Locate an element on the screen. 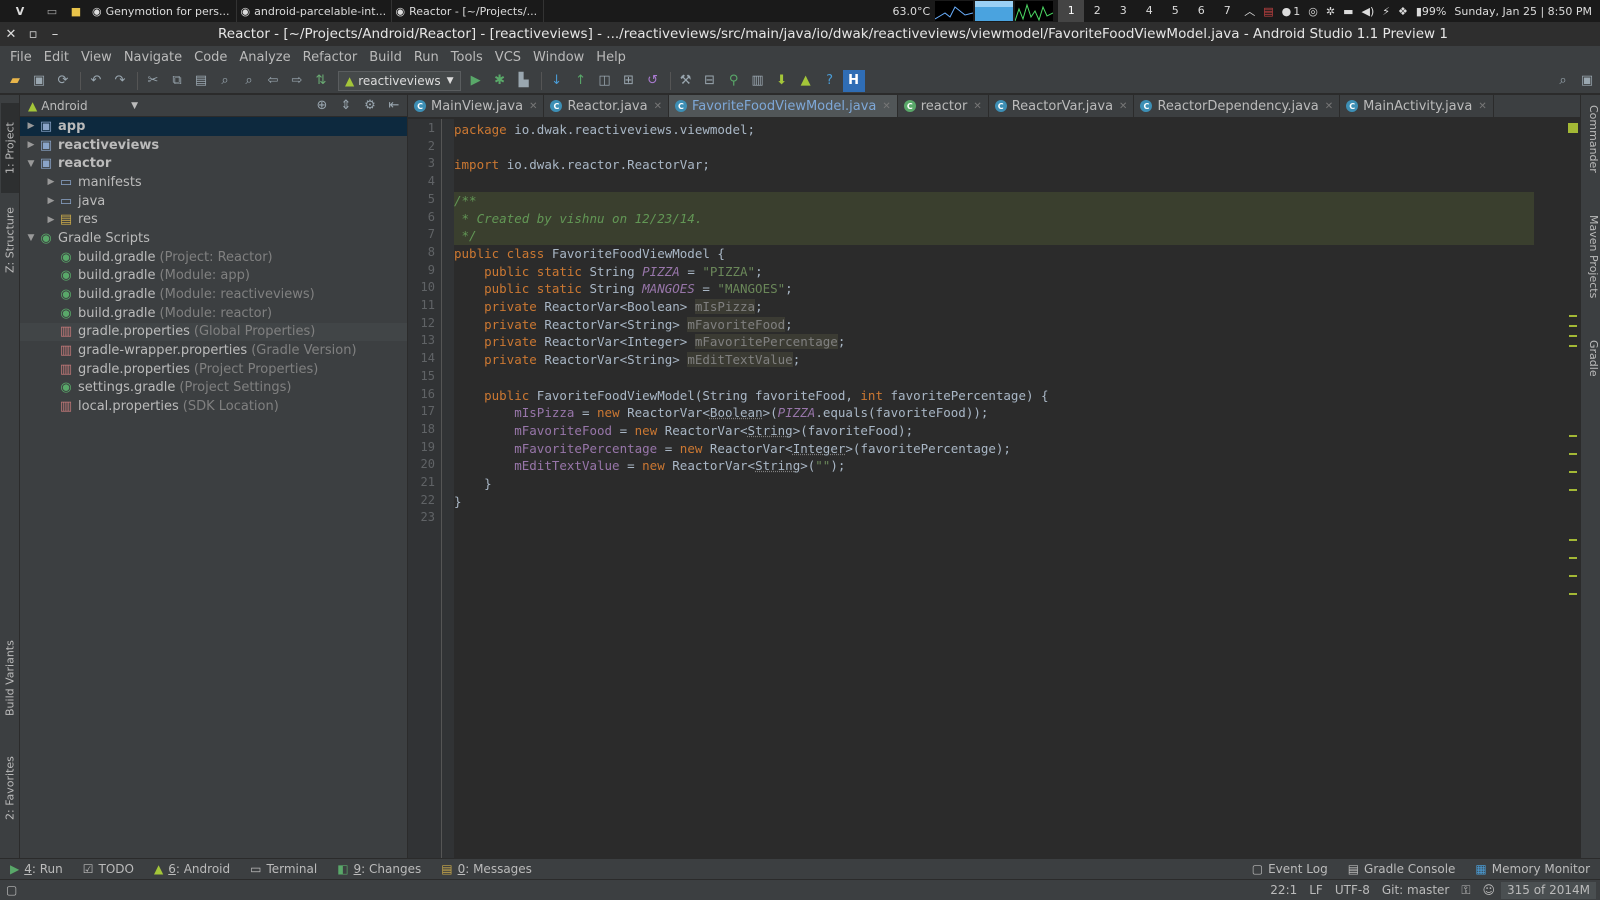  vcs-commit-icon: ↑ is located at coordinates (581, 81).